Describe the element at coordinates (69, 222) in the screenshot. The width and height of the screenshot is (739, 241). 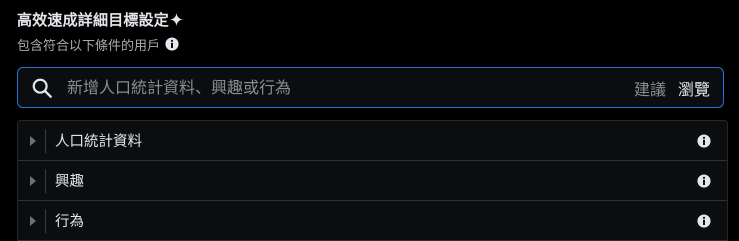
I see `category-label: 行為` at that location.